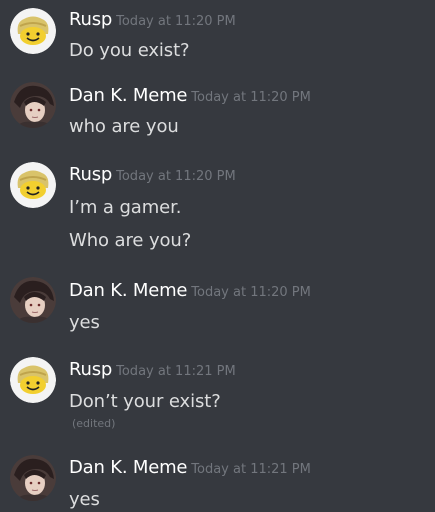  Describe the element at coordinates (125, 207) in the screenshot. I see `message-text: I’m a gamer.` at that location.